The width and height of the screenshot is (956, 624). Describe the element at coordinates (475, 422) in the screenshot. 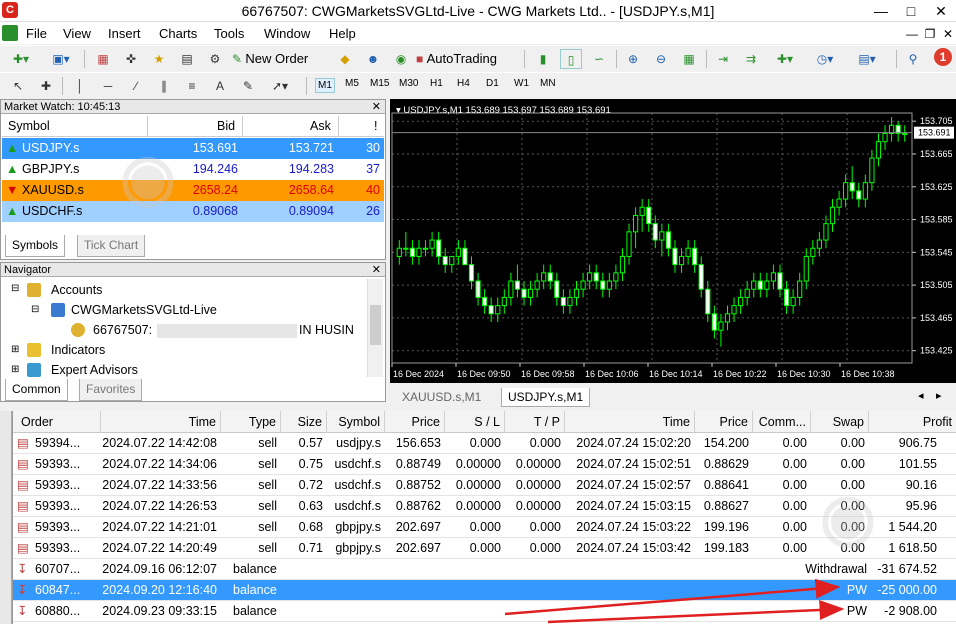

I see `column-header-sl: S / L` at that location.